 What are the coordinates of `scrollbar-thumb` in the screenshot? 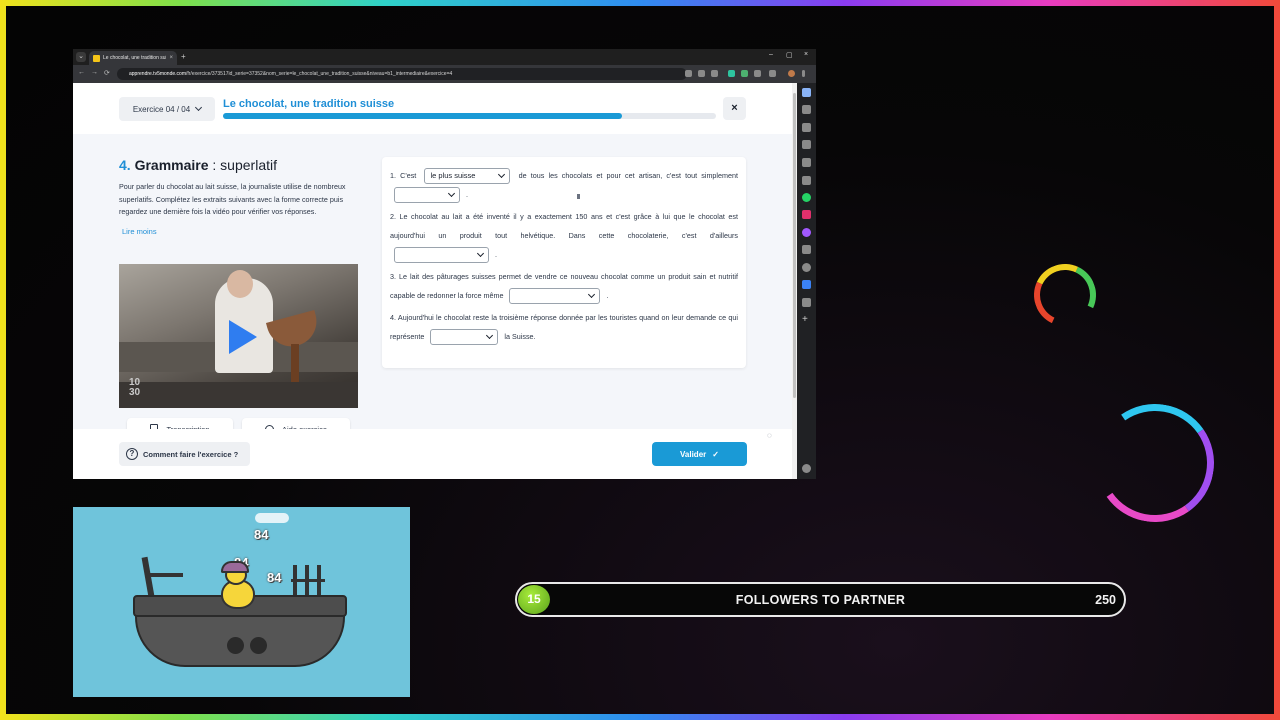 It's located at (794, 245).